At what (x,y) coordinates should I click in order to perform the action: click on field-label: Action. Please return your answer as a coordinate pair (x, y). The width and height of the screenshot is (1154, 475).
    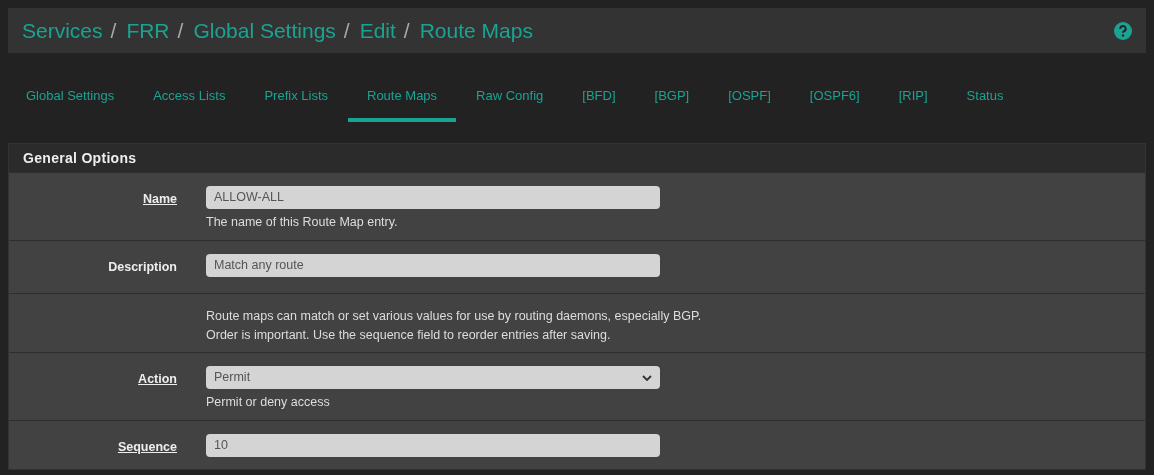
    Looking at the image, I should click on (157, 379).